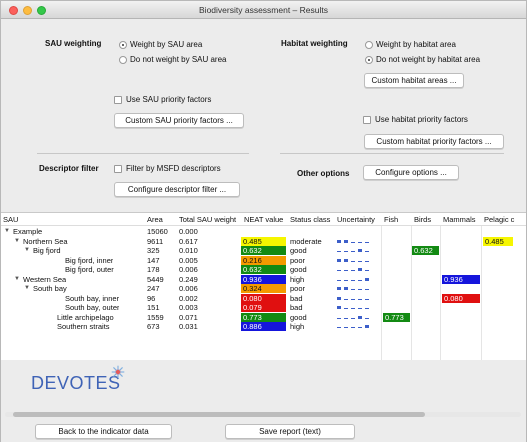  I want to click on col-header-area: Area, so click(155, 219).